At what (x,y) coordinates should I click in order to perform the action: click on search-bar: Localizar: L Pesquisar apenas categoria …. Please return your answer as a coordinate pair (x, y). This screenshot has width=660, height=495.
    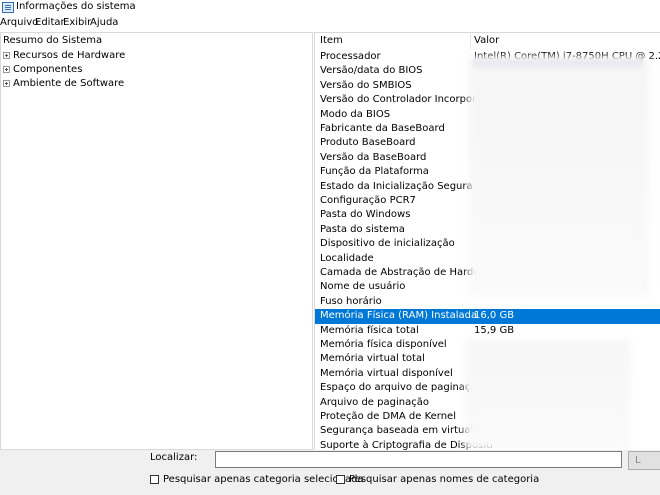
    Looking at the image, I should click on (330, 472).